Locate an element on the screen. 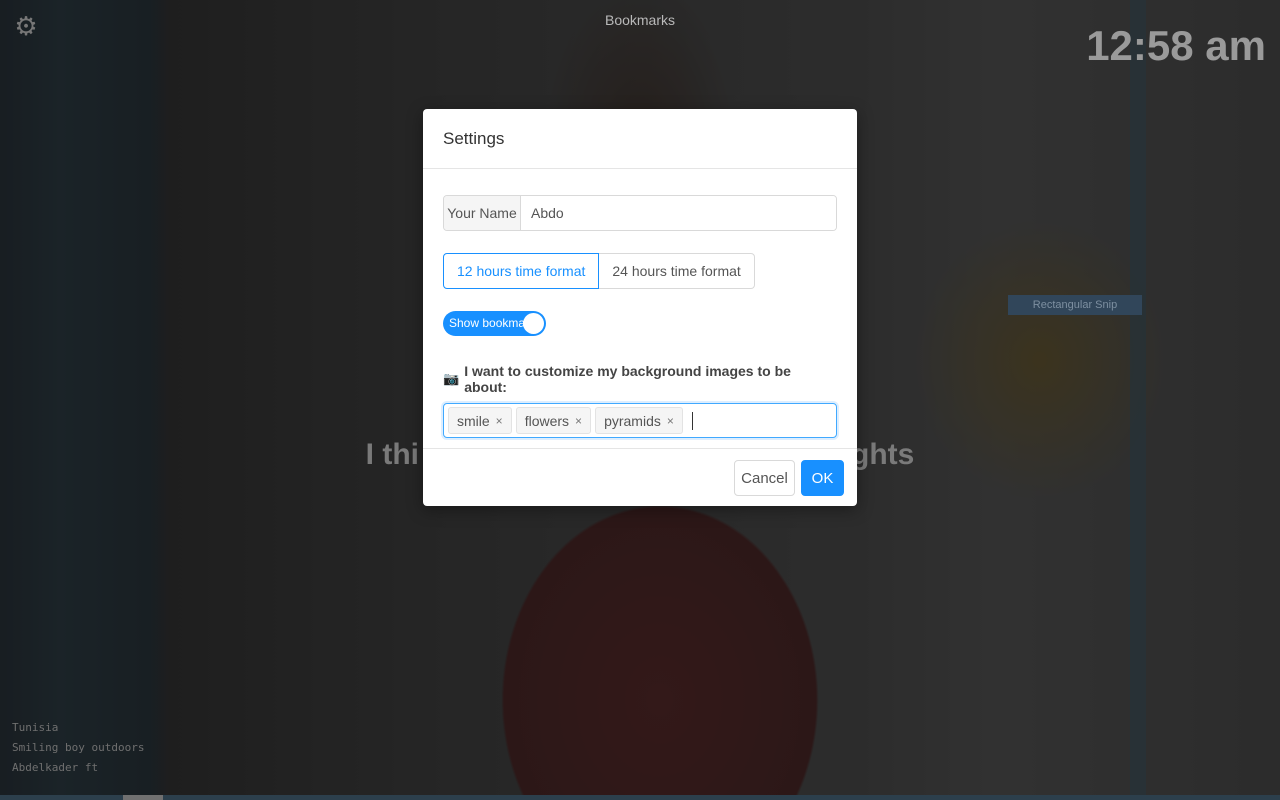 This screenshot has width=1280, height=800. name-label: Your Name is located at coordinates (482, 213).